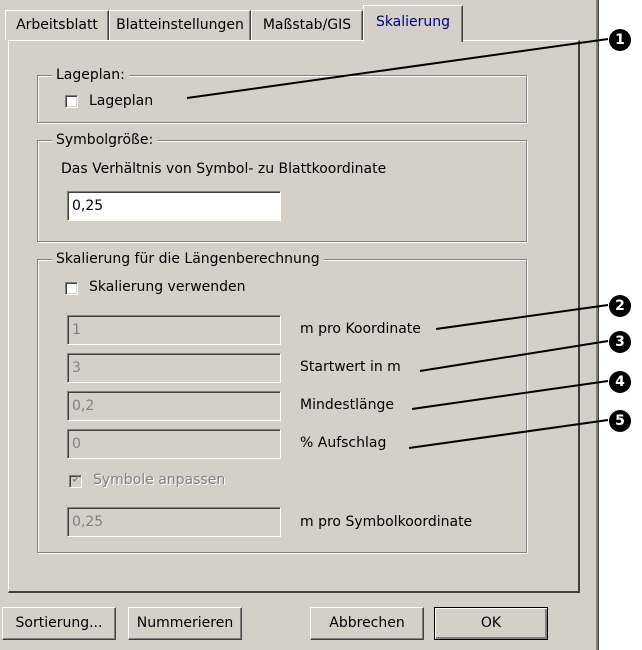 The width and height of the screenshot is (642, 650). Describe the element at coordinates (57, 25) in the screenshot. I see `tab-arbeitsblatt: Arbeitsblatt` at that location.